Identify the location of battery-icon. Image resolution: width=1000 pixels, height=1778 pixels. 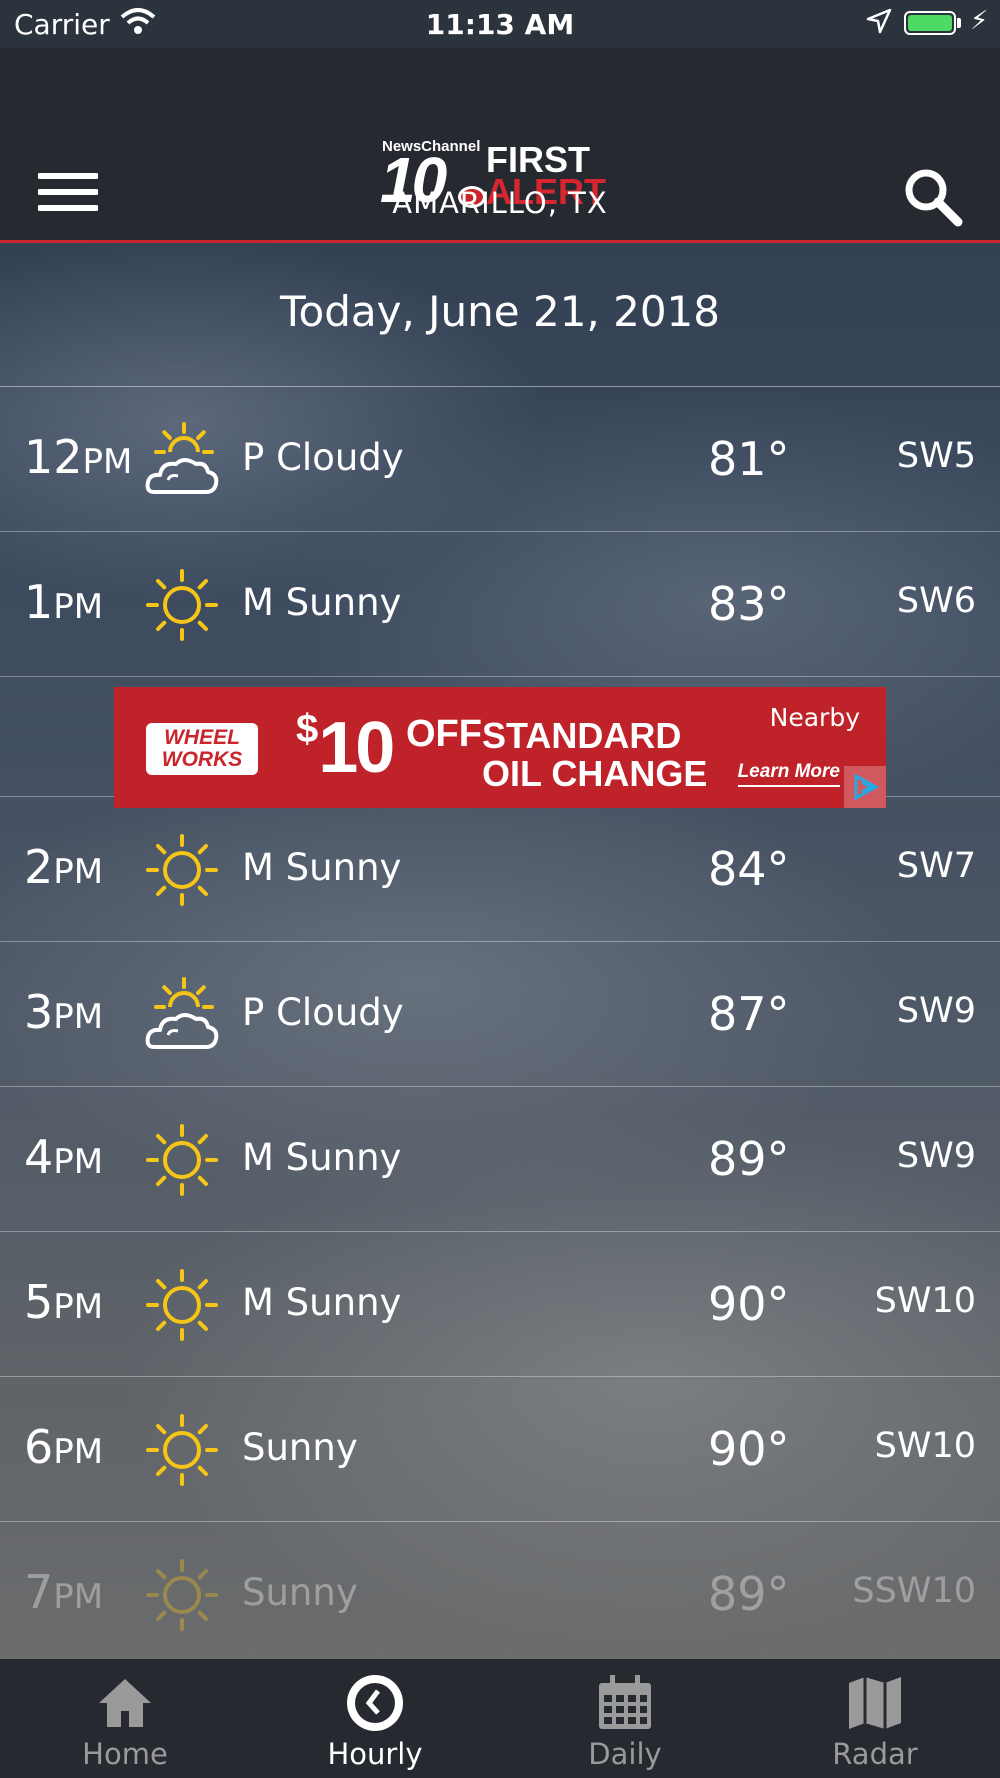
(930, 23).